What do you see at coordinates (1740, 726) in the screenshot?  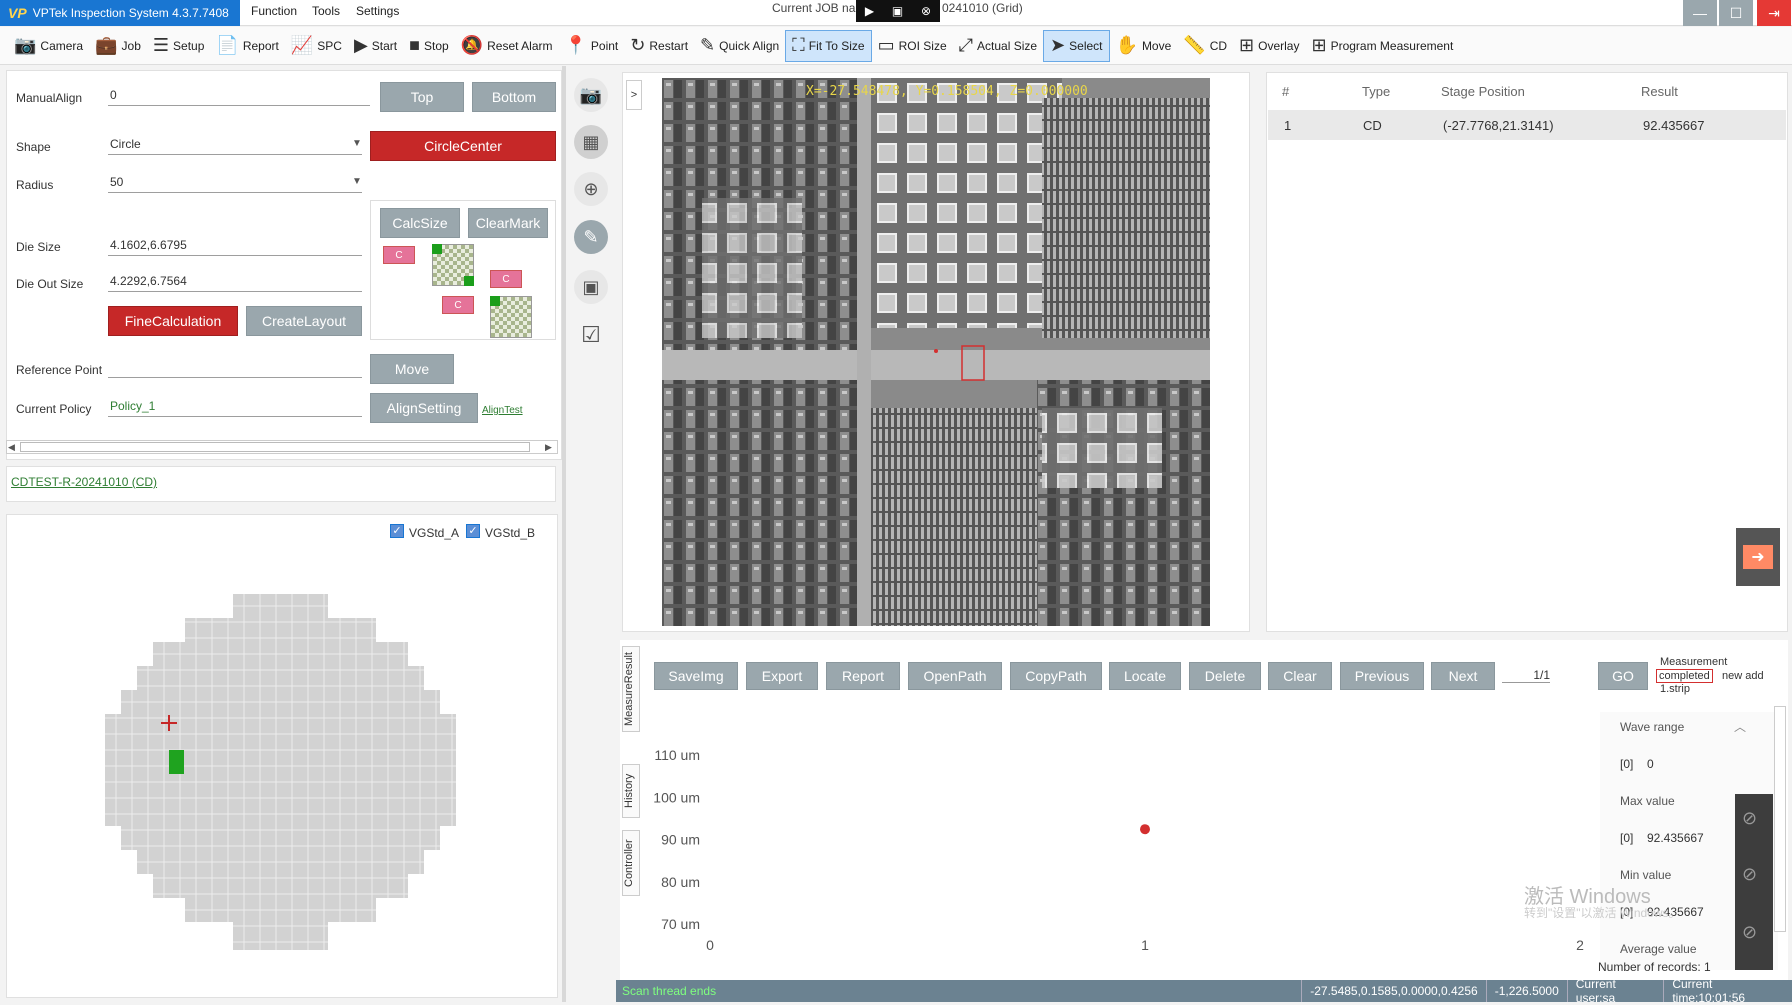 I see `chevron-up-icon: ︿` at bounding box center [1740, 726].